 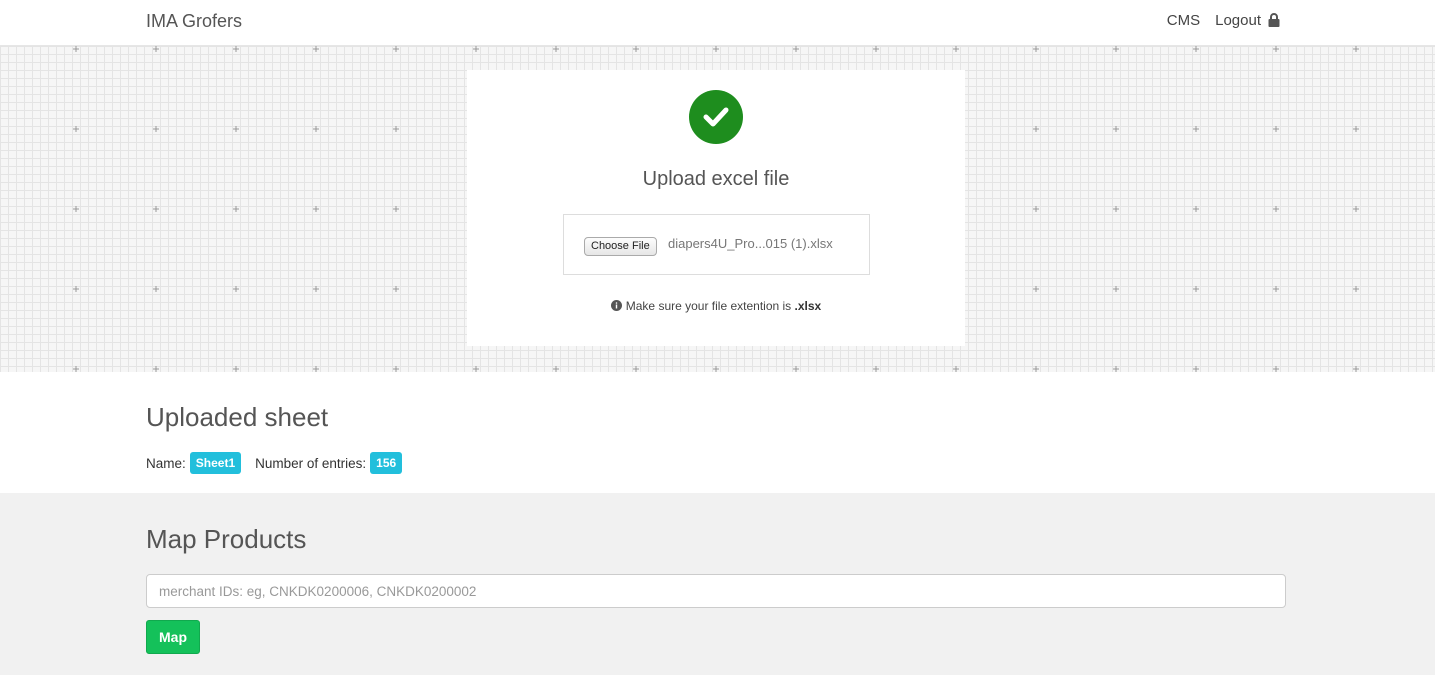 I want to click on selected-file-name: diapers4U_Pro...015 (1).xlsx, so click(x=750, y=243).